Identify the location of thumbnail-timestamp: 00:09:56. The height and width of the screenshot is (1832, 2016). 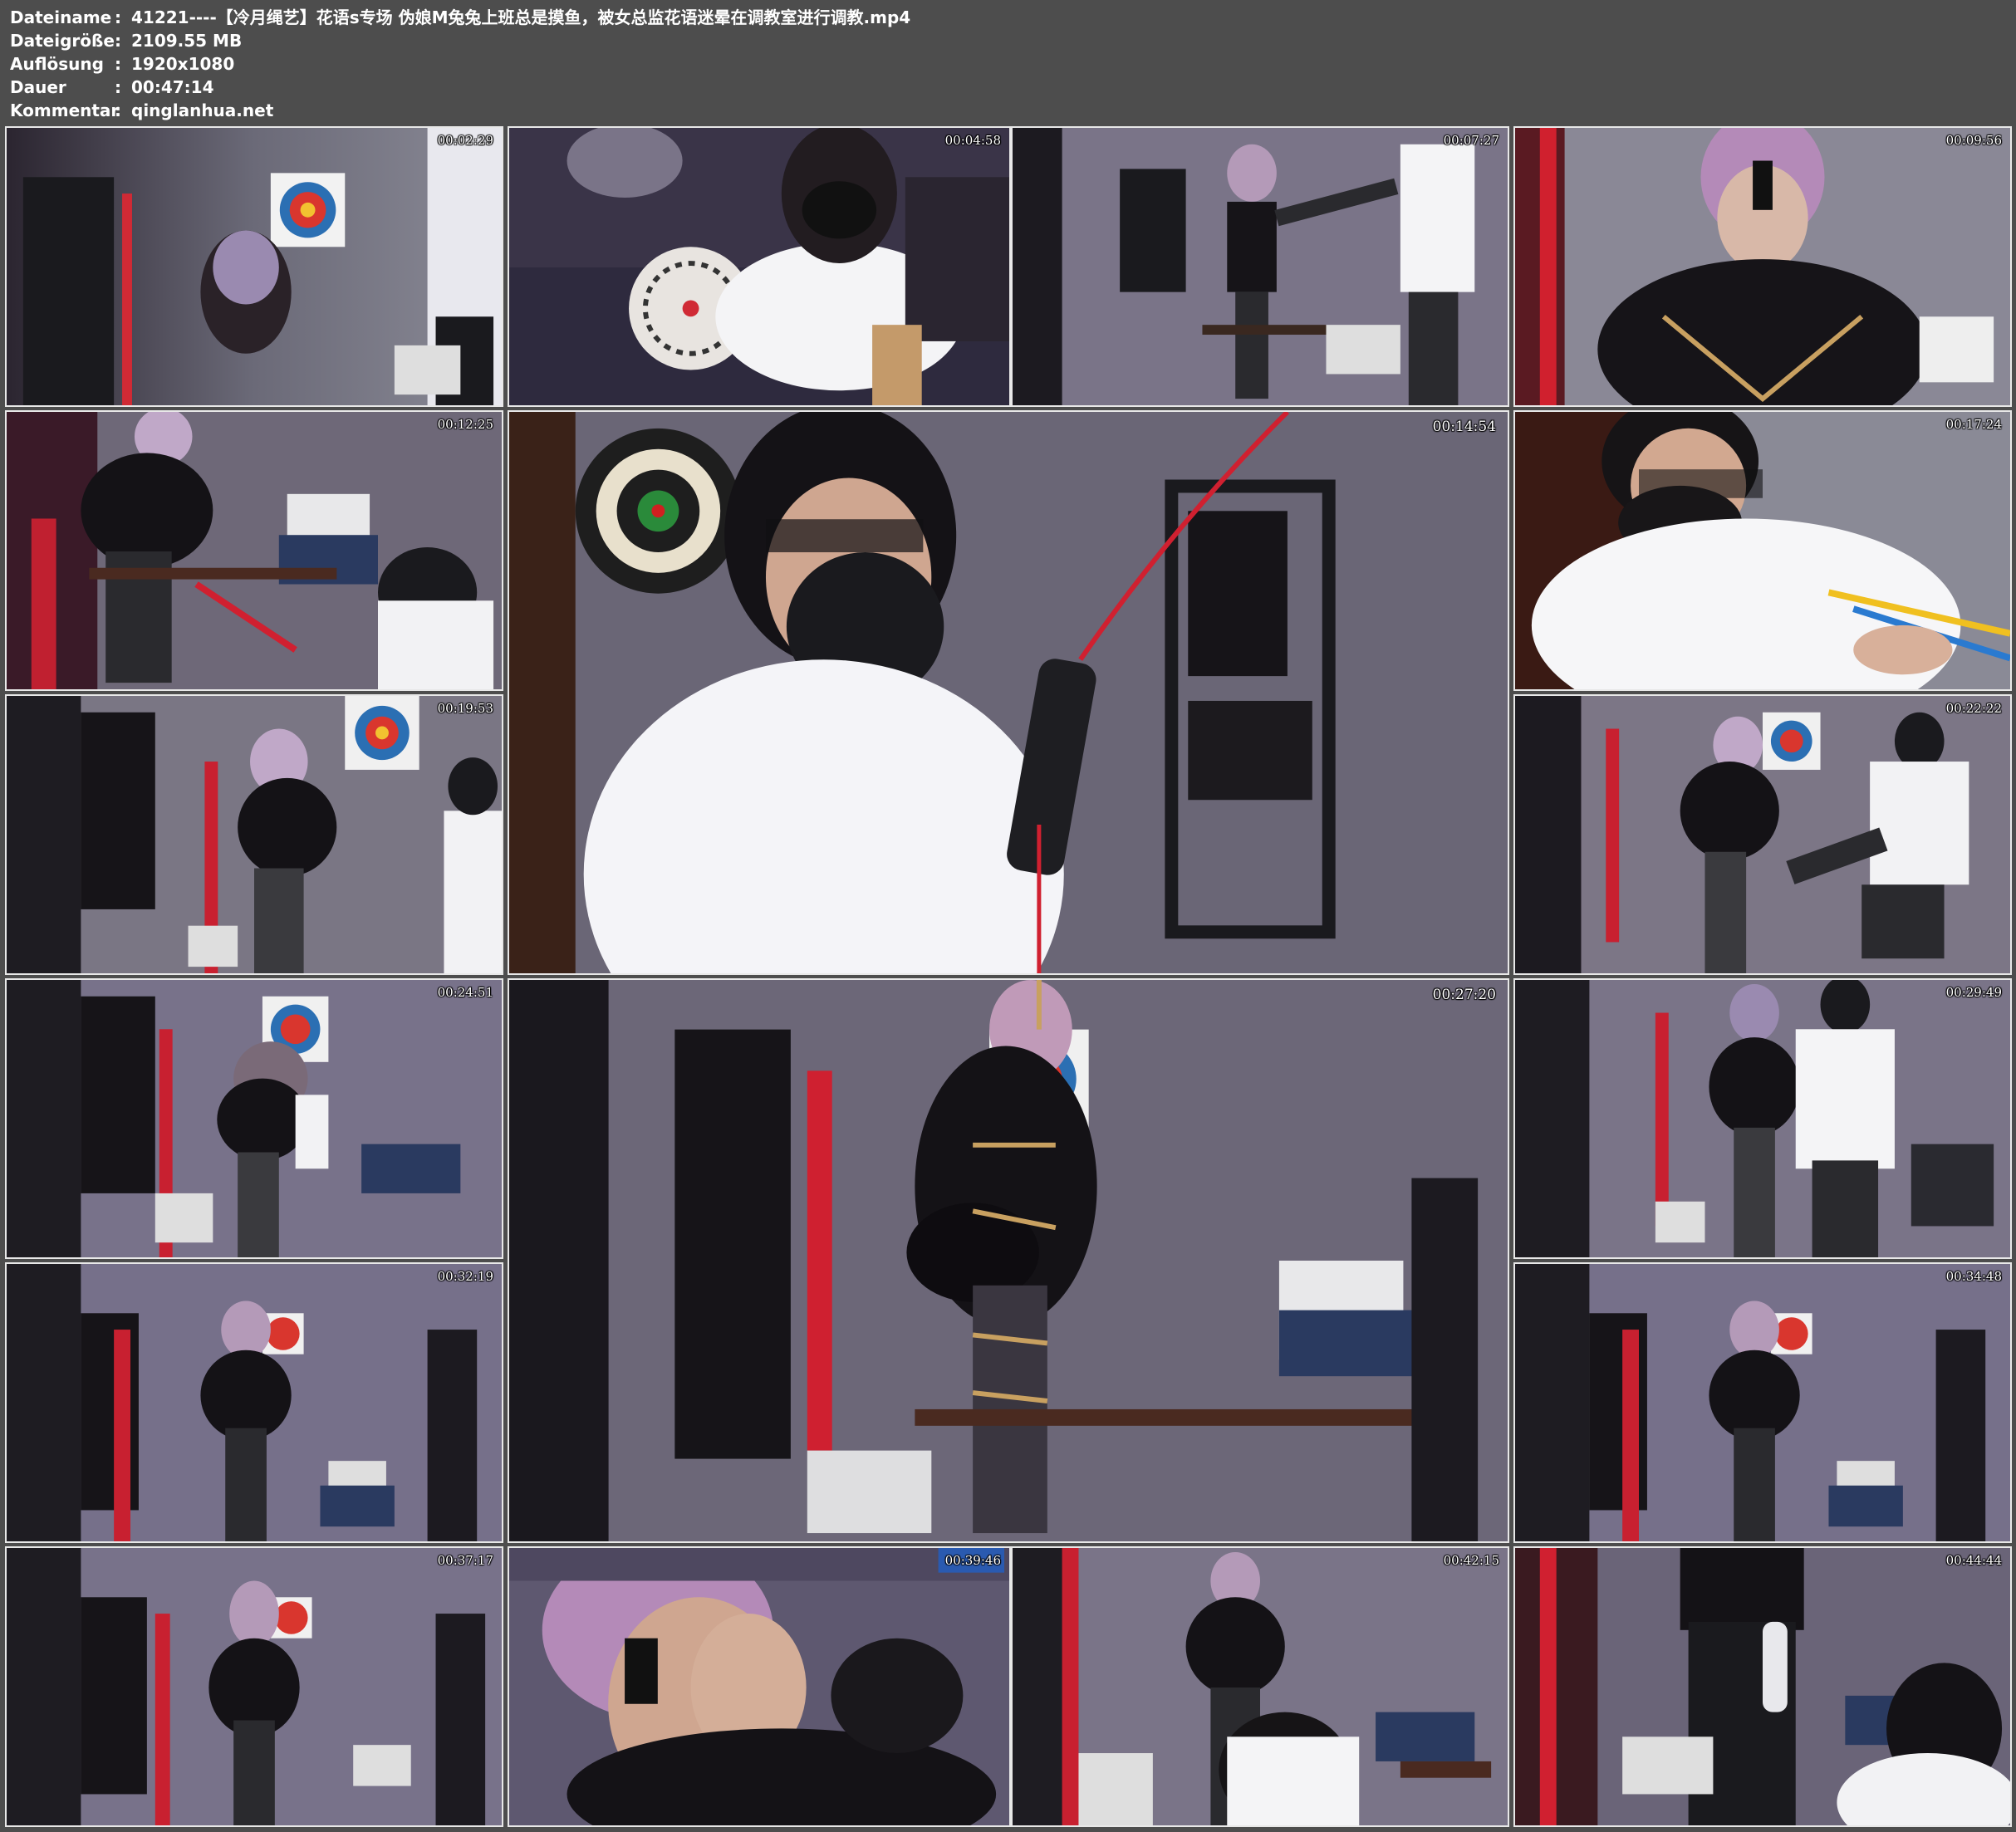
(1973, 140).